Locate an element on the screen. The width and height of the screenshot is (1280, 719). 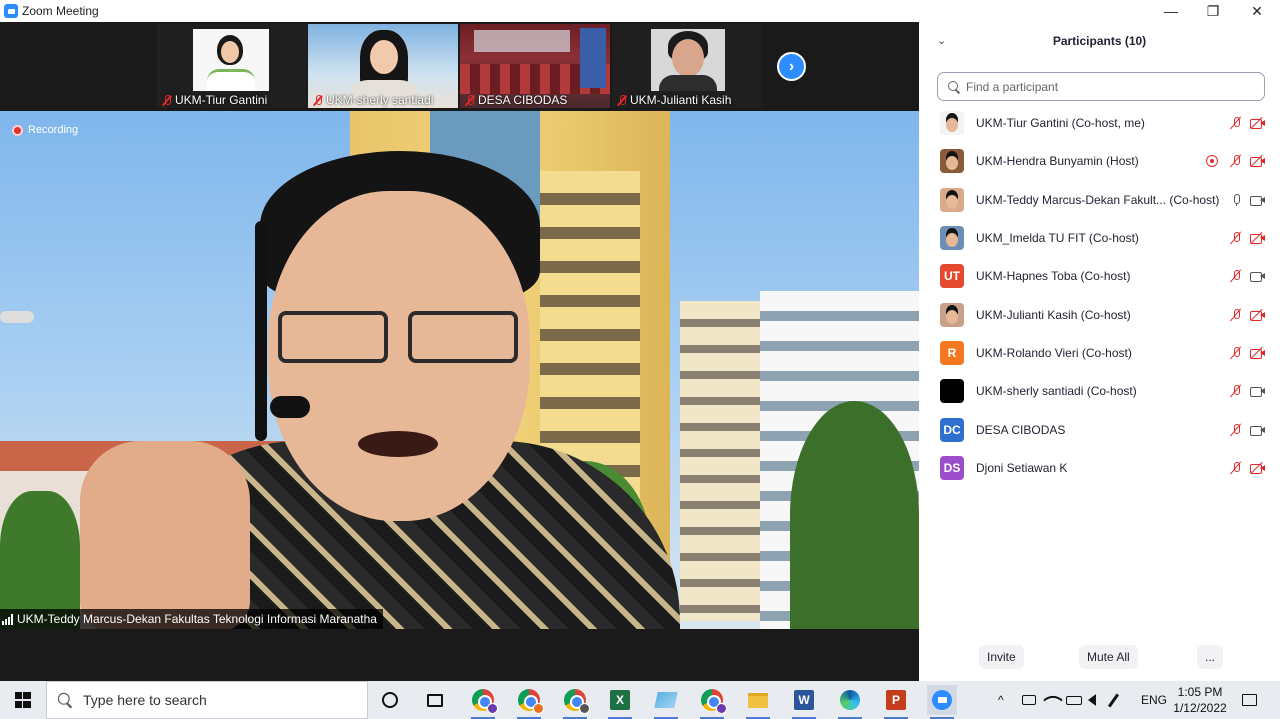
participant-row: UT UKM-Hapnes Toba (Co-host) is located at coordinates (1099, 276).